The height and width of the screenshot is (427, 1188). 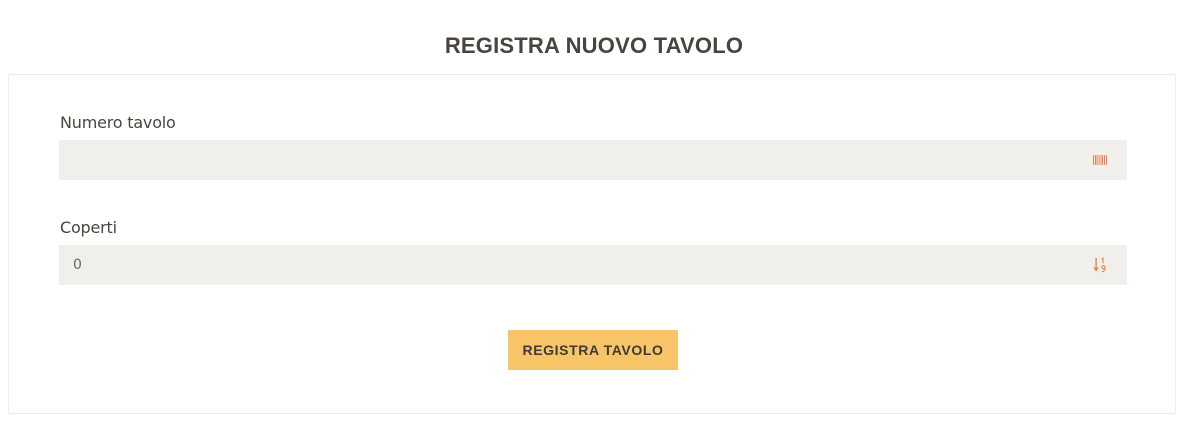 What do you see at coordinates (594, 45) in the screenshot?
I see `page-title: REGISTRA NUOVO TAVOLO` at bounding box center [594, 45].